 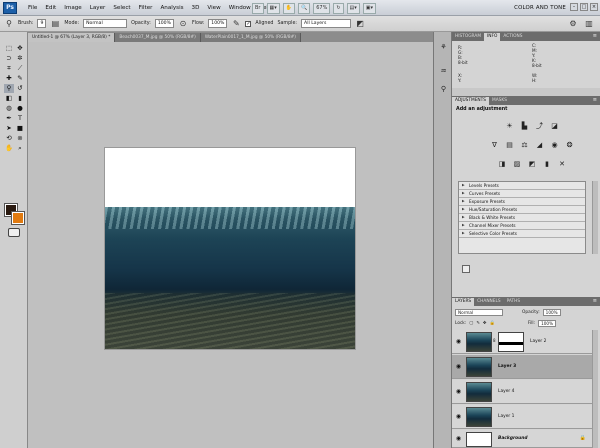 I want to click on menu-file: File, so click(x=32, y=8).